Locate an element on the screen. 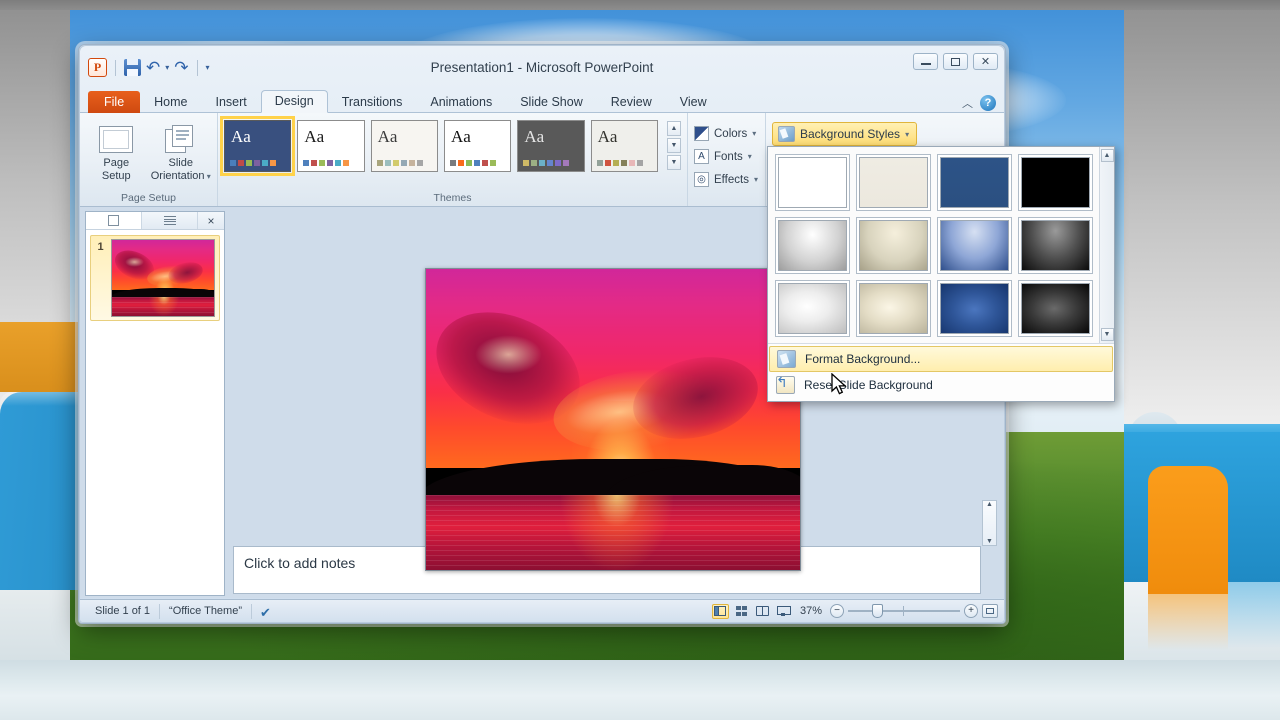  slide-pane-tabs: × is located at coordinates (155, 221).